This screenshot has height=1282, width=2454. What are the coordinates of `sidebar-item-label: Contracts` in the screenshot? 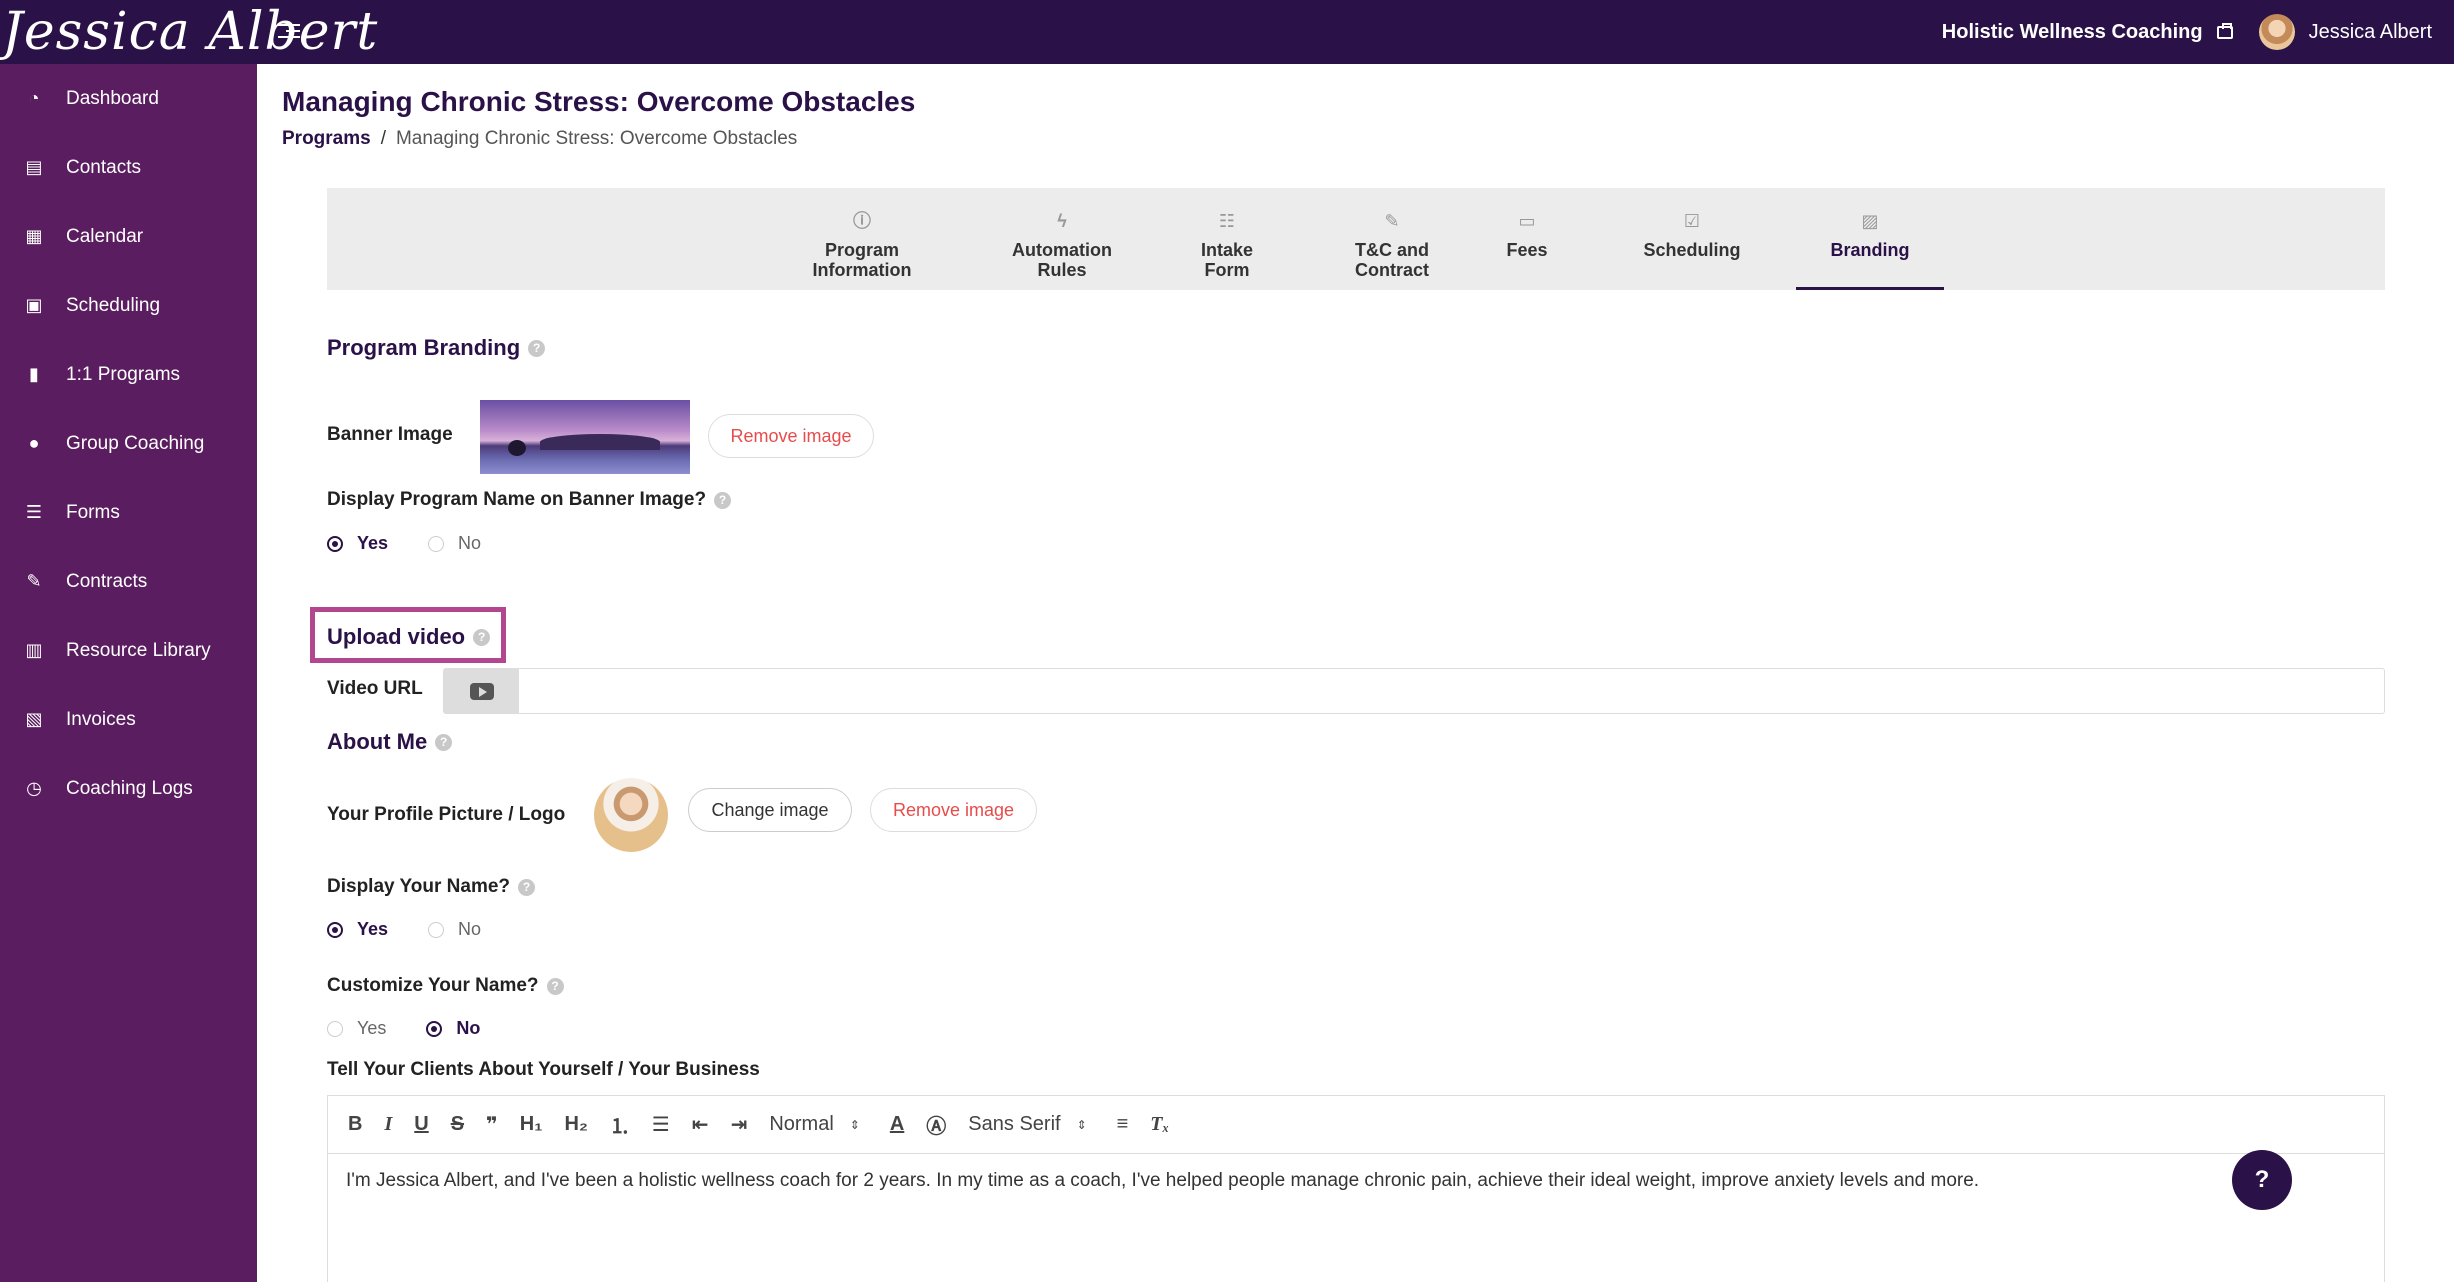 It's located at (107, 581).